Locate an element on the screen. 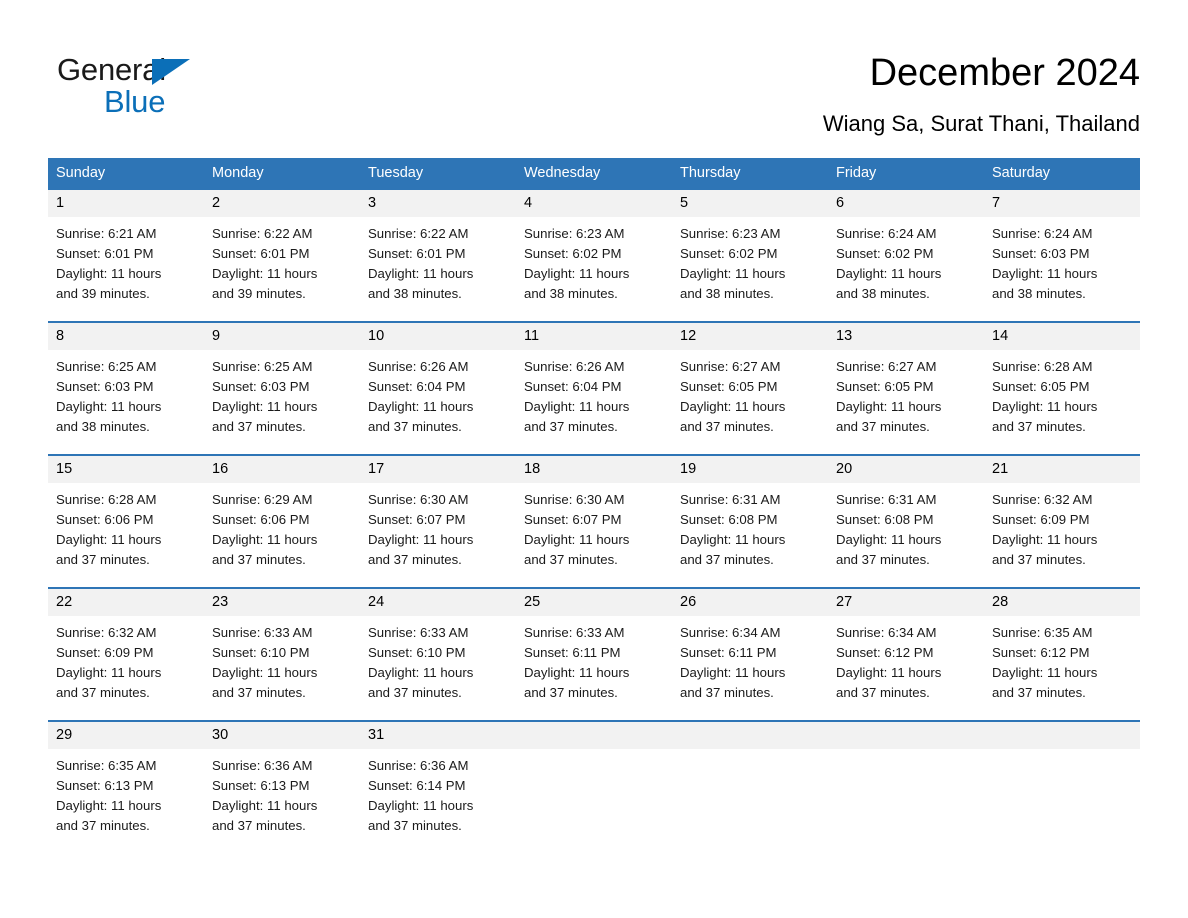 The width and height of the screenshot is (1188, 918). day-number: 15 is located at coordinates (126, 469).